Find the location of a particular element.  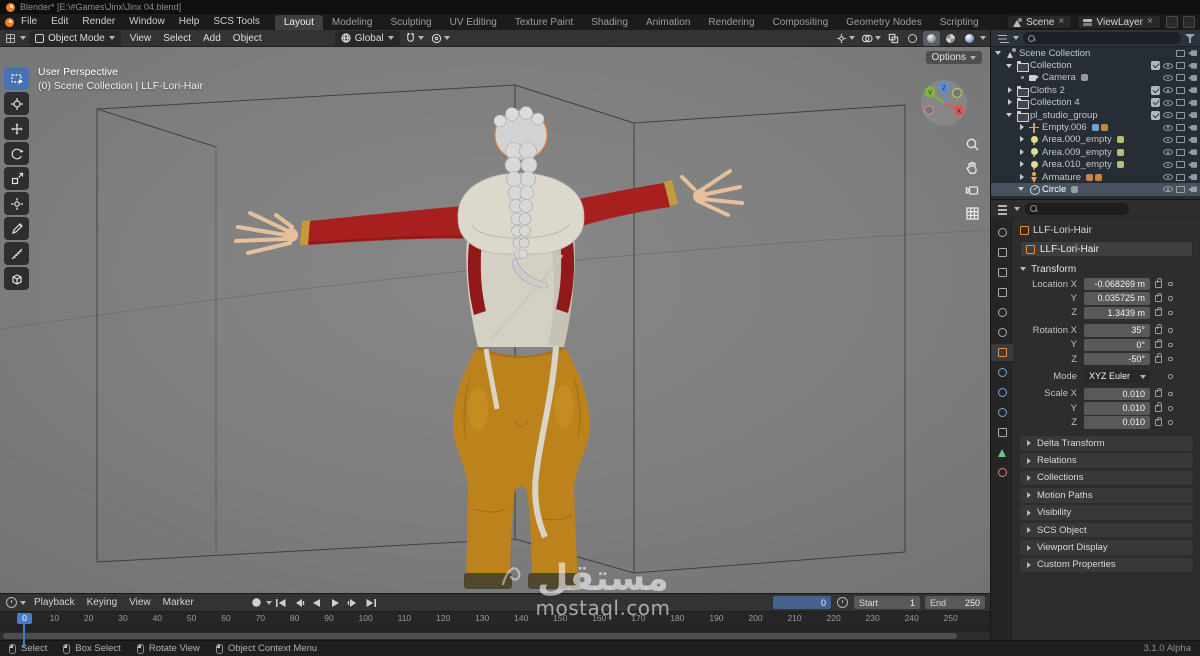

tab-object-data is located at coordinates (1002, 452).